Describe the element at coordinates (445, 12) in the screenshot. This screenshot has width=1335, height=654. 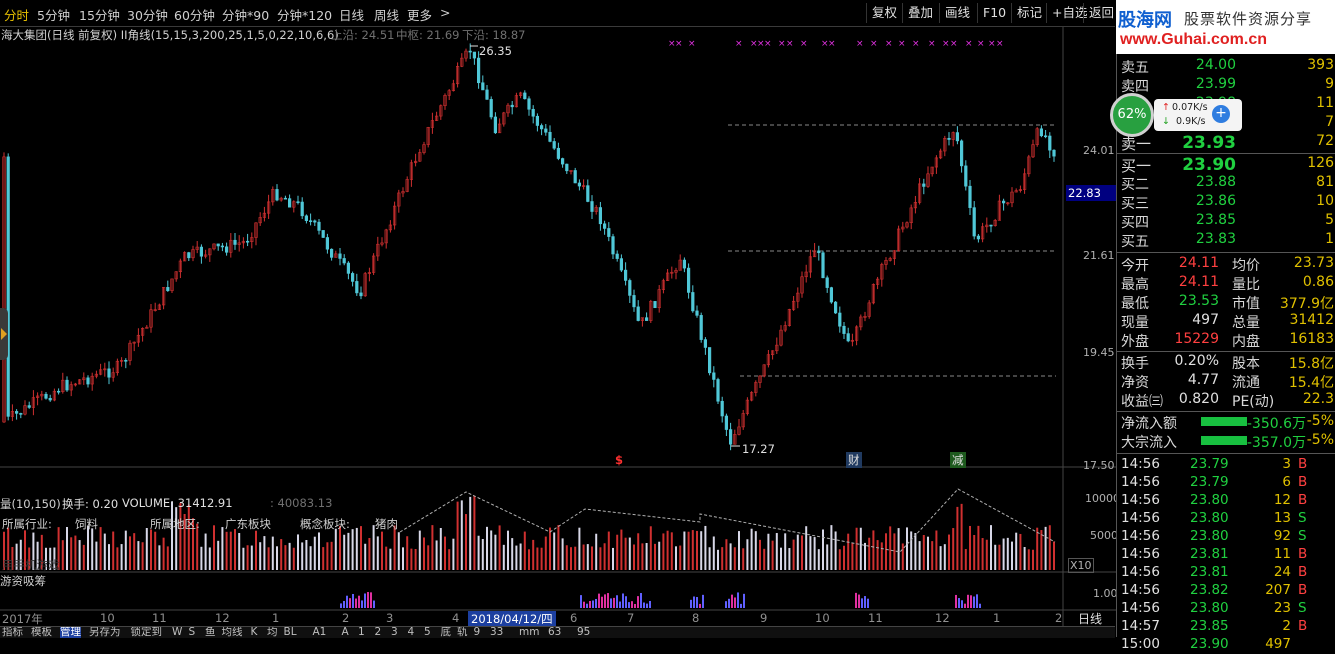
I see `more-arrow-icon: >` at that location.